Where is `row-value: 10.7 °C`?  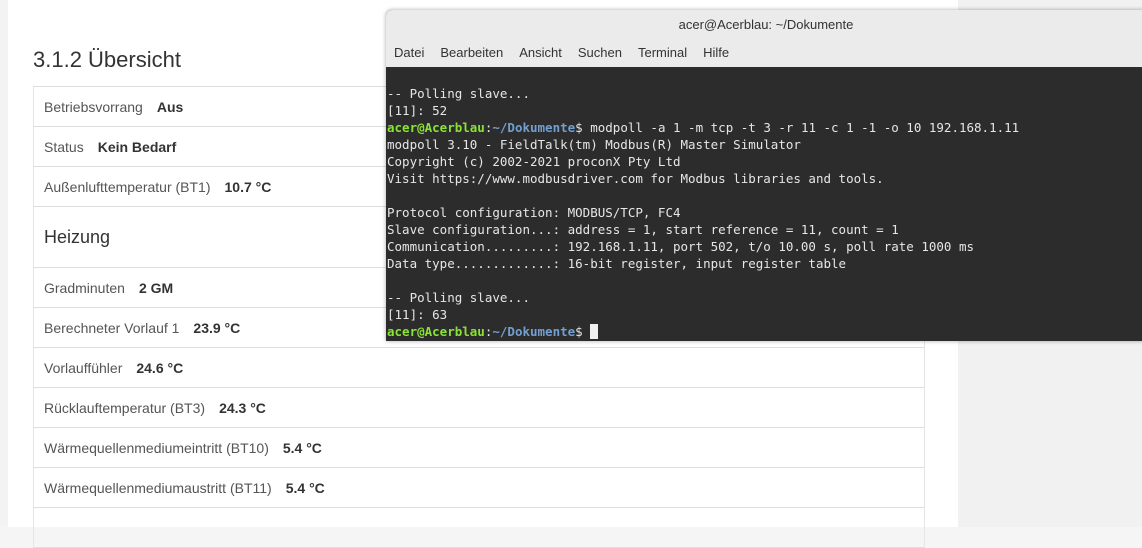
row-value: 10.7 °C is located at coordinates (248, 186).